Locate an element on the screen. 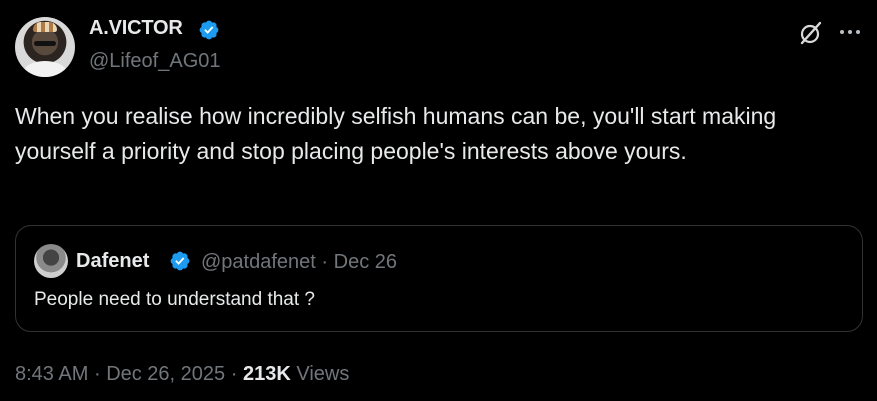 The height and width of the screenshot is (401, 877). avatar-cap is located at coordinates (45, 27).